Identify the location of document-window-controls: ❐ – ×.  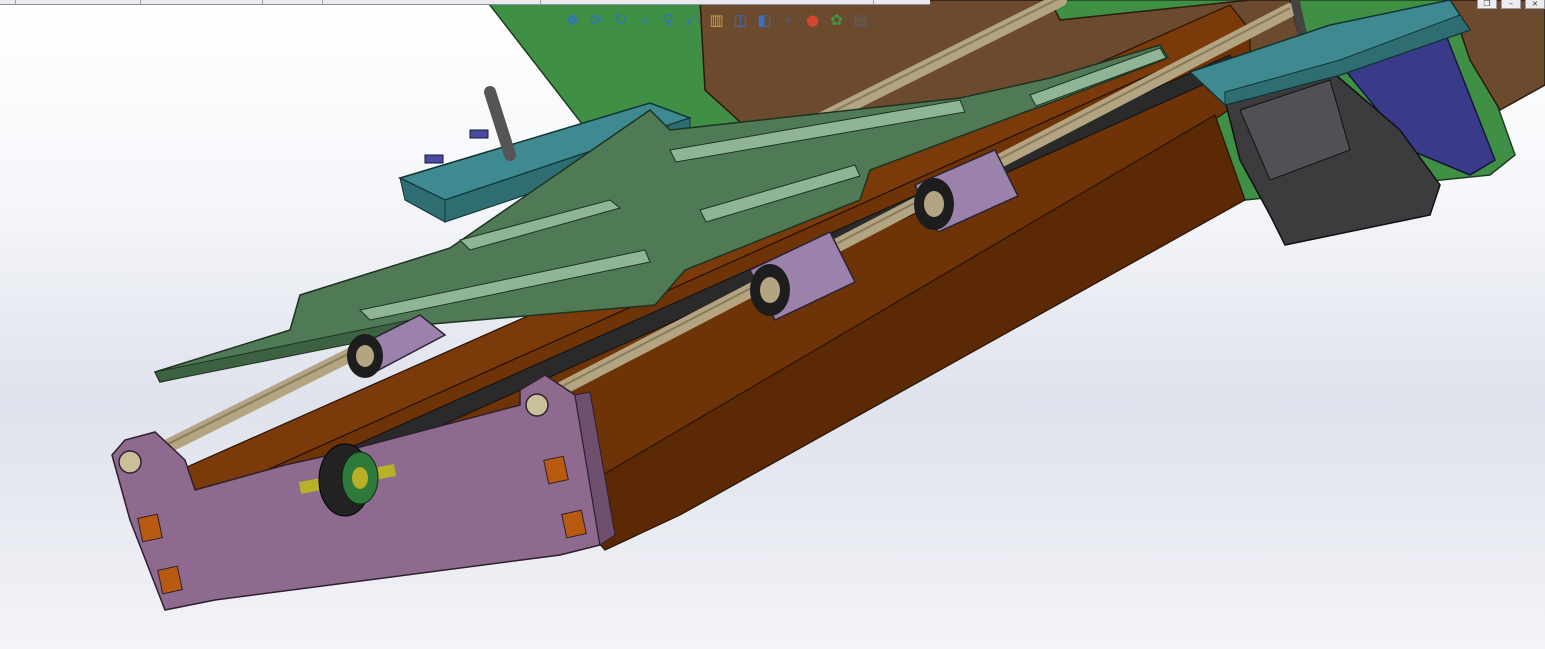
(1511, 4).